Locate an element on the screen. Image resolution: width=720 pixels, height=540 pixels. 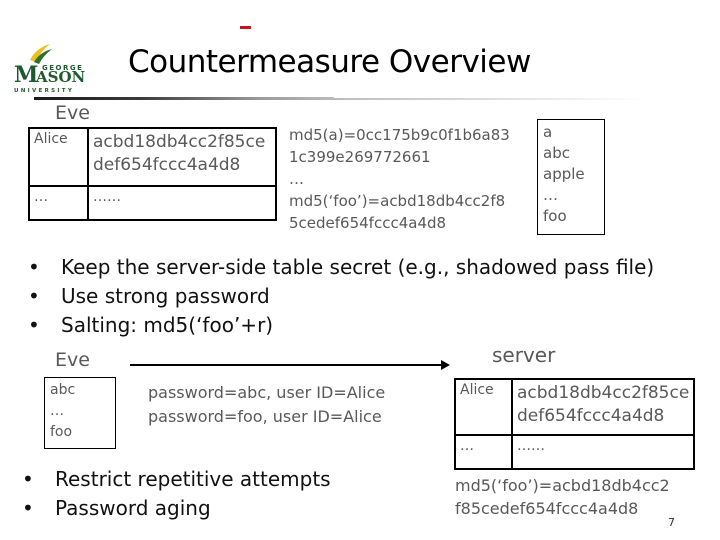
bullet-text: Use strong password is located at coordinates (165, 296).